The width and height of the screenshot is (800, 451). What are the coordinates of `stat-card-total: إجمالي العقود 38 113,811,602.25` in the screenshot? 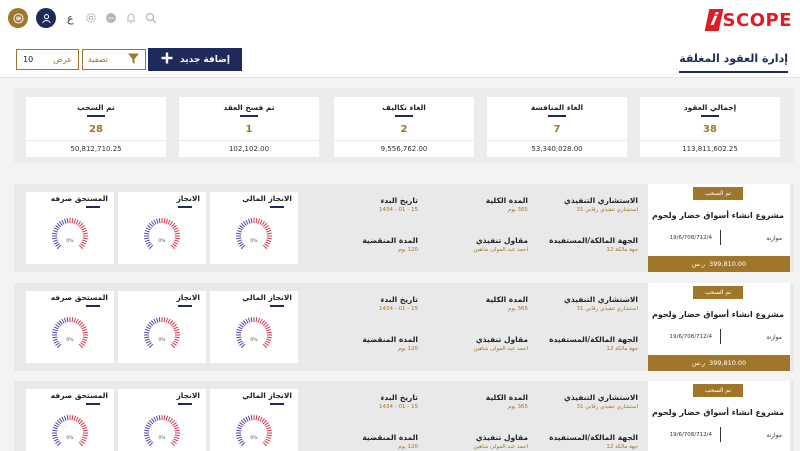 It's located at (710, 127).